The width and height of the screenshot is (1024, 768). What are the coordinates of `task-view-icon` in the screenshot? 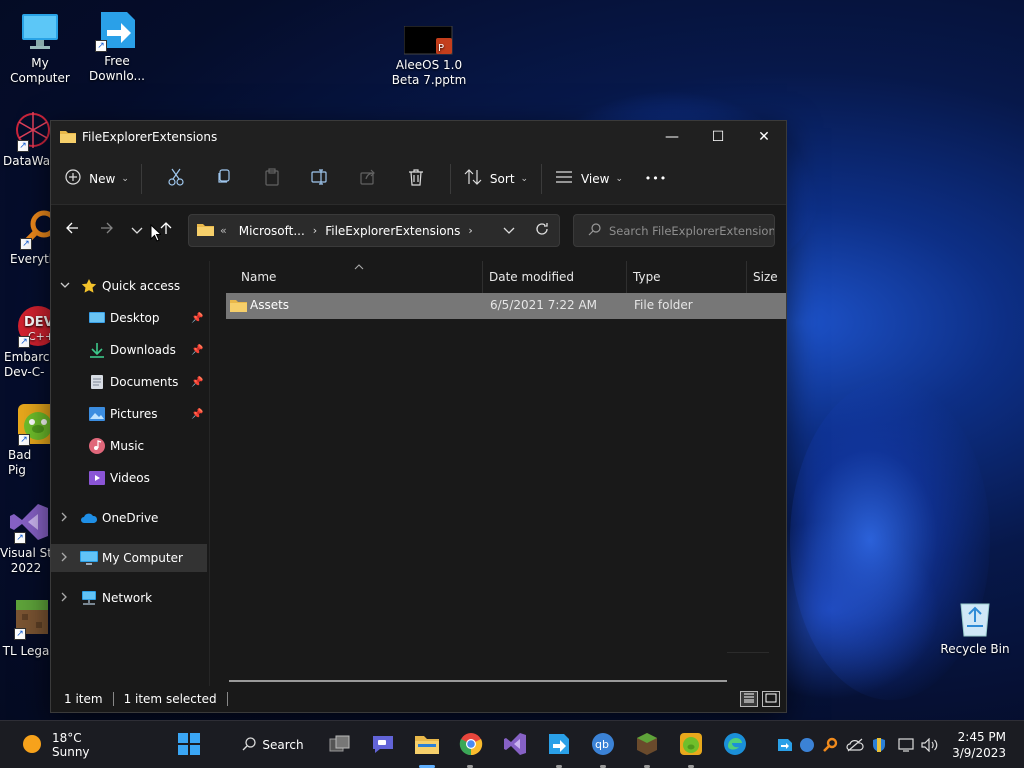 It's located at (340, 745).